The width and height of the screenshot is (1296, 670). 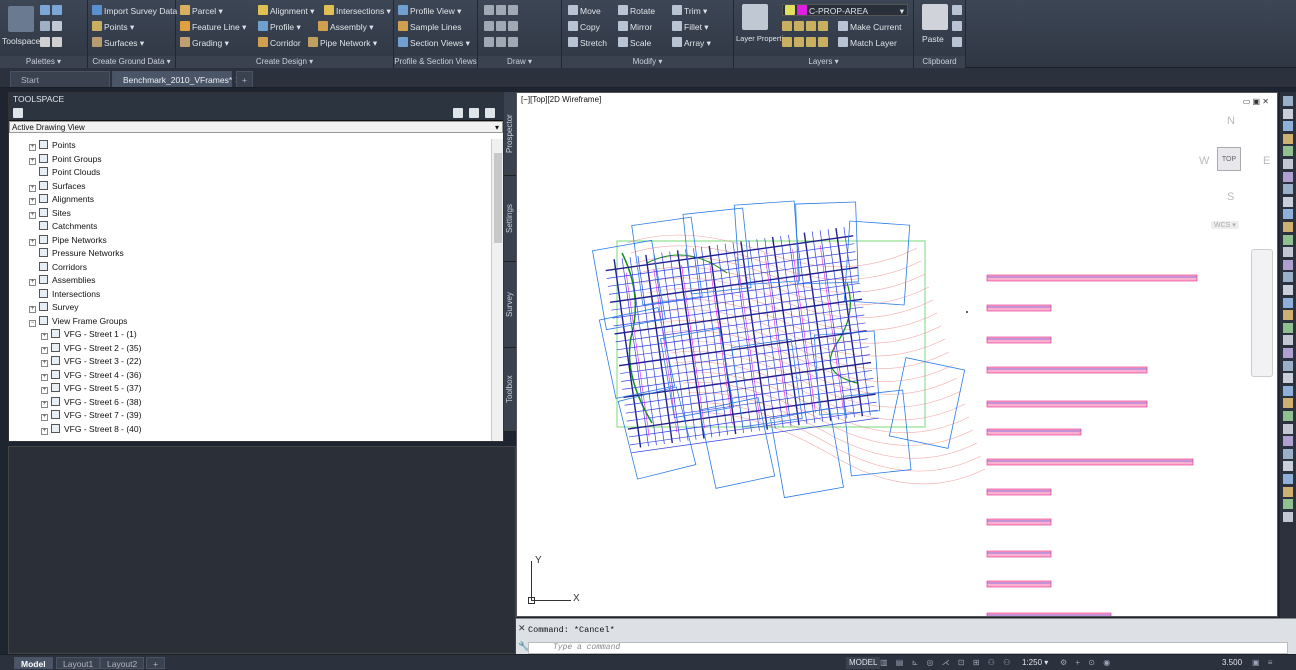 What do you see at coordinates (251, 416) in the screenshot?
I see `tree-item: + VFG - Street 7 - (39)` at bounding box center [251, 416].